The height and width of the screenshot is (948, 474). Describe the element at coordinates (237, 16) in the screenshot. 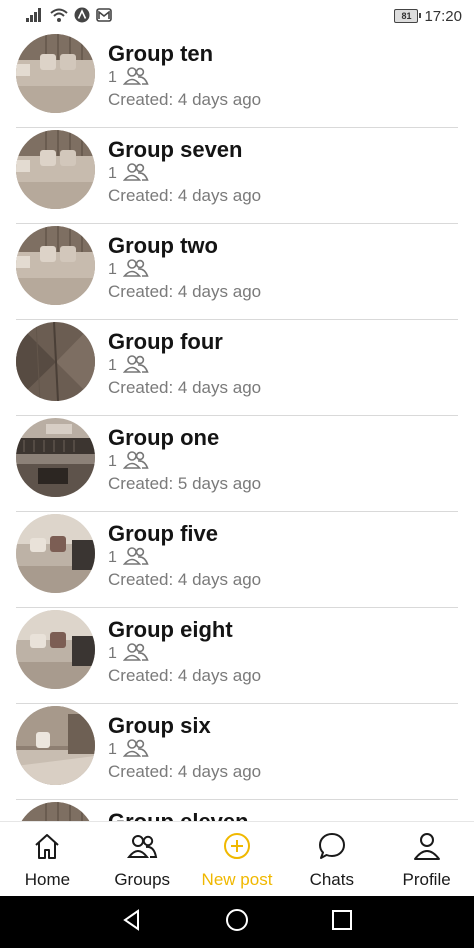

I see `status-bar: 81 17:20` at that location.